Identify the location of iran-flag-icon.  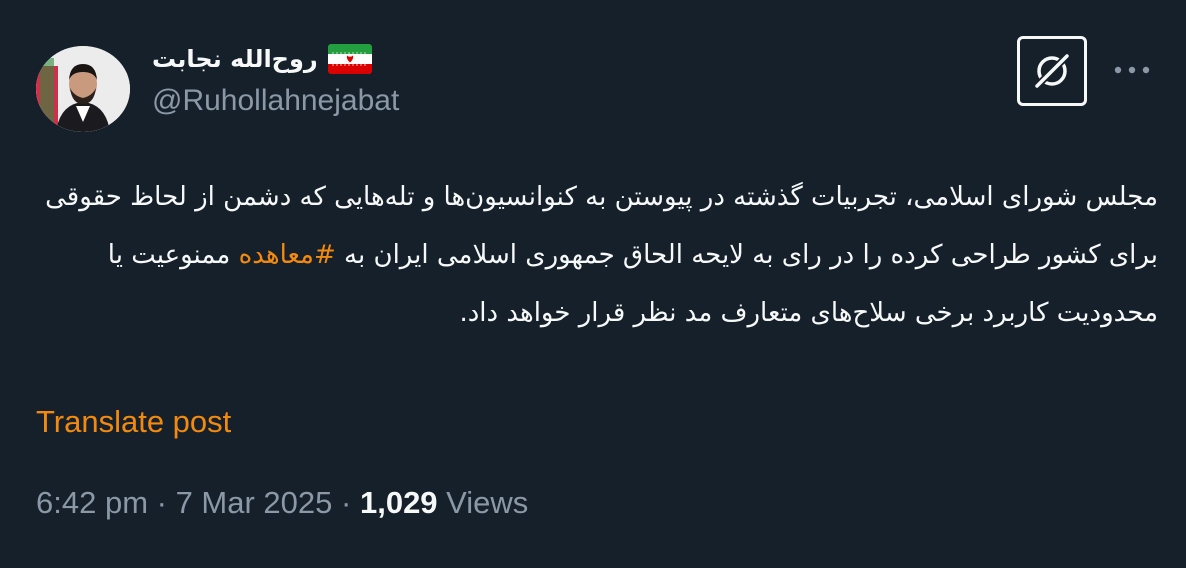
(349, 59).